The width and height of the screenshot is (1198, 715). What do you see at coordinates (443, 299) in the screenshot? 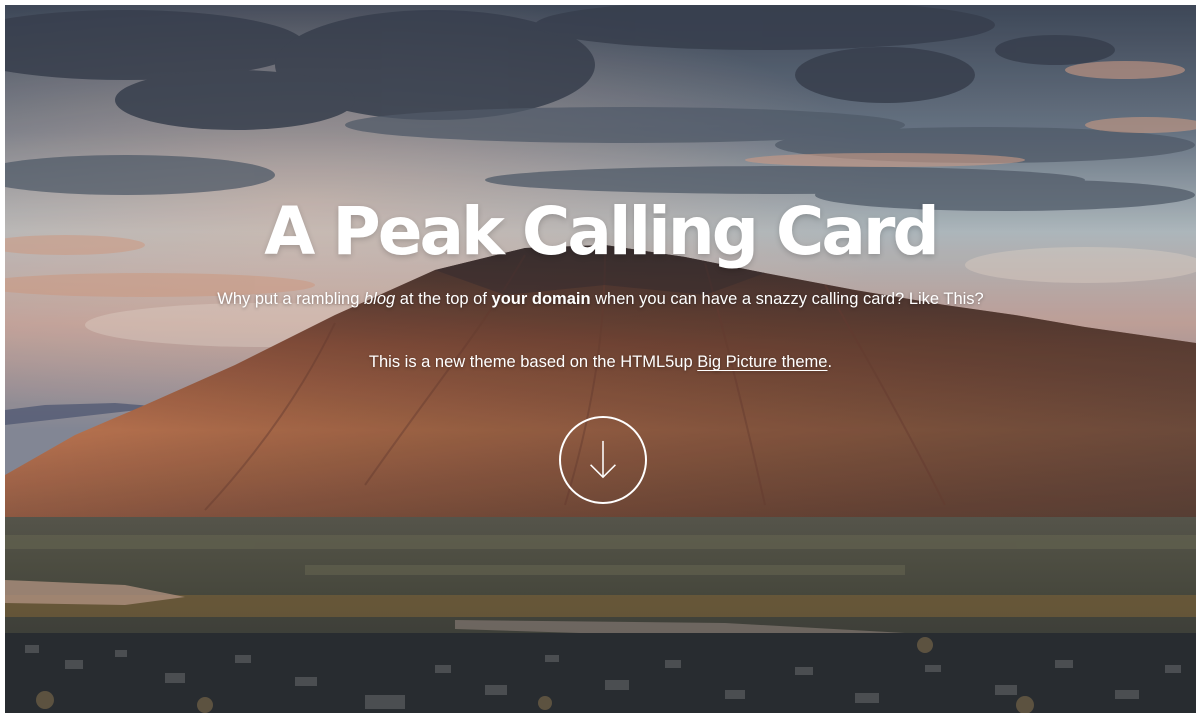
I see `tagline-text-2: at the top of` at bounding box center [443, 299].